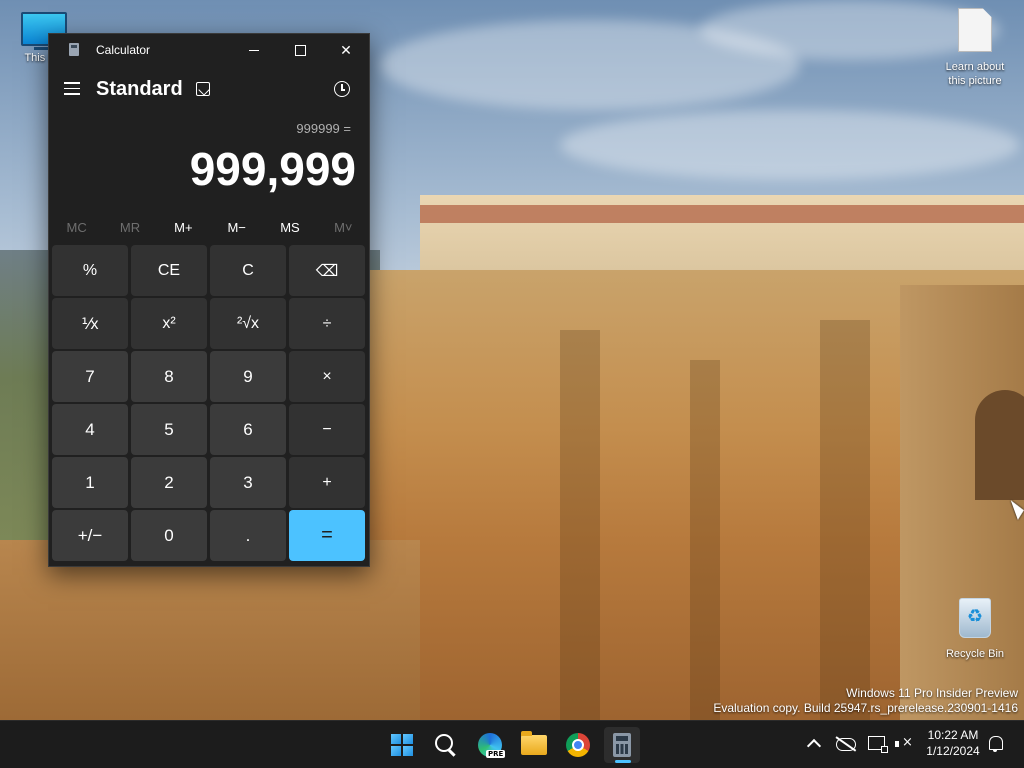 The image size is (1024, 768). What do you see at coordinates (975, 654) in the screenshot?
I see `desktop-icon-label: Recycle Bin` at bounding box center [975, 654].